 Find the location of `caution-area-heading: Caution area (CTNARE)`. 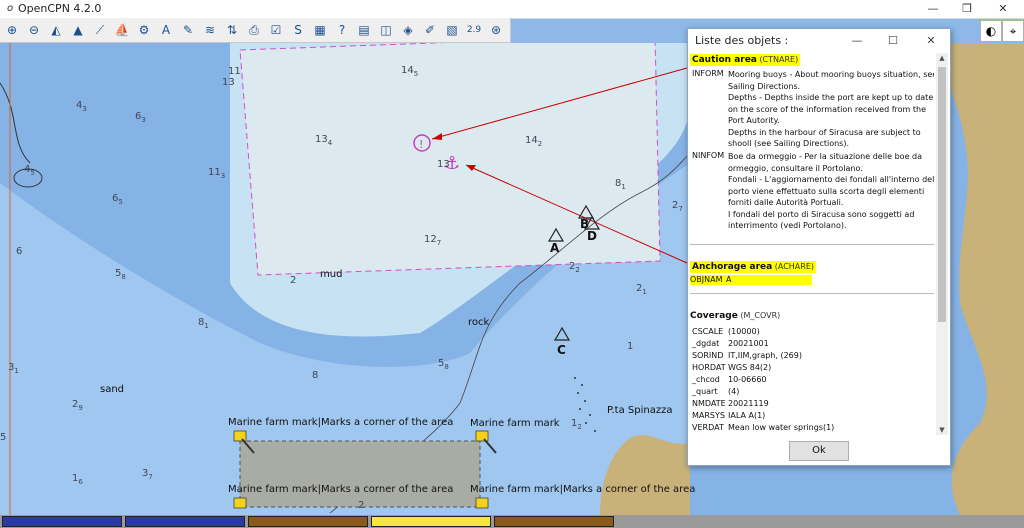

caution-area-heading: Caution area (CTNARE) is located at coordinates (745, 60).